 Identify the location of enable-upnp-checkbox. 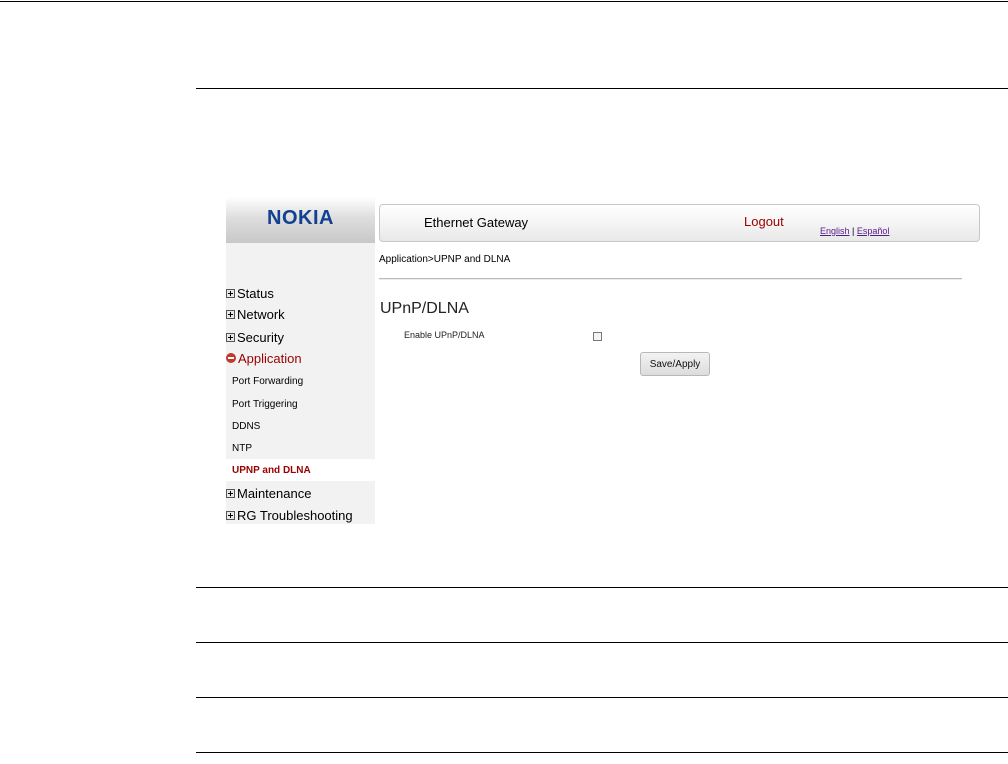
(597, 336).